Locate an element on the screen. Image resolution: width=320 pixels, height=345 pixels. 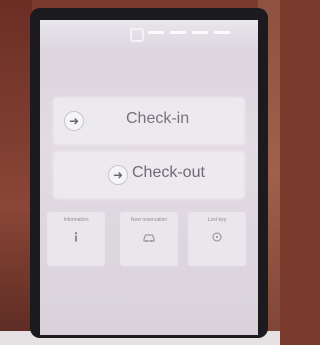
top-bar is located at coordinates (149, 36).